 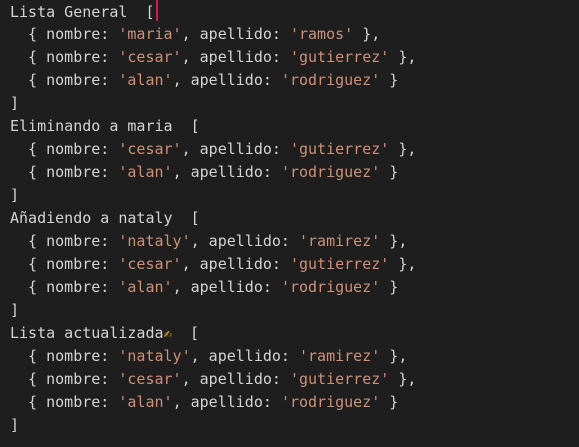 I want to click on log-title: Lista actualizada, so click(x=87, y=333).